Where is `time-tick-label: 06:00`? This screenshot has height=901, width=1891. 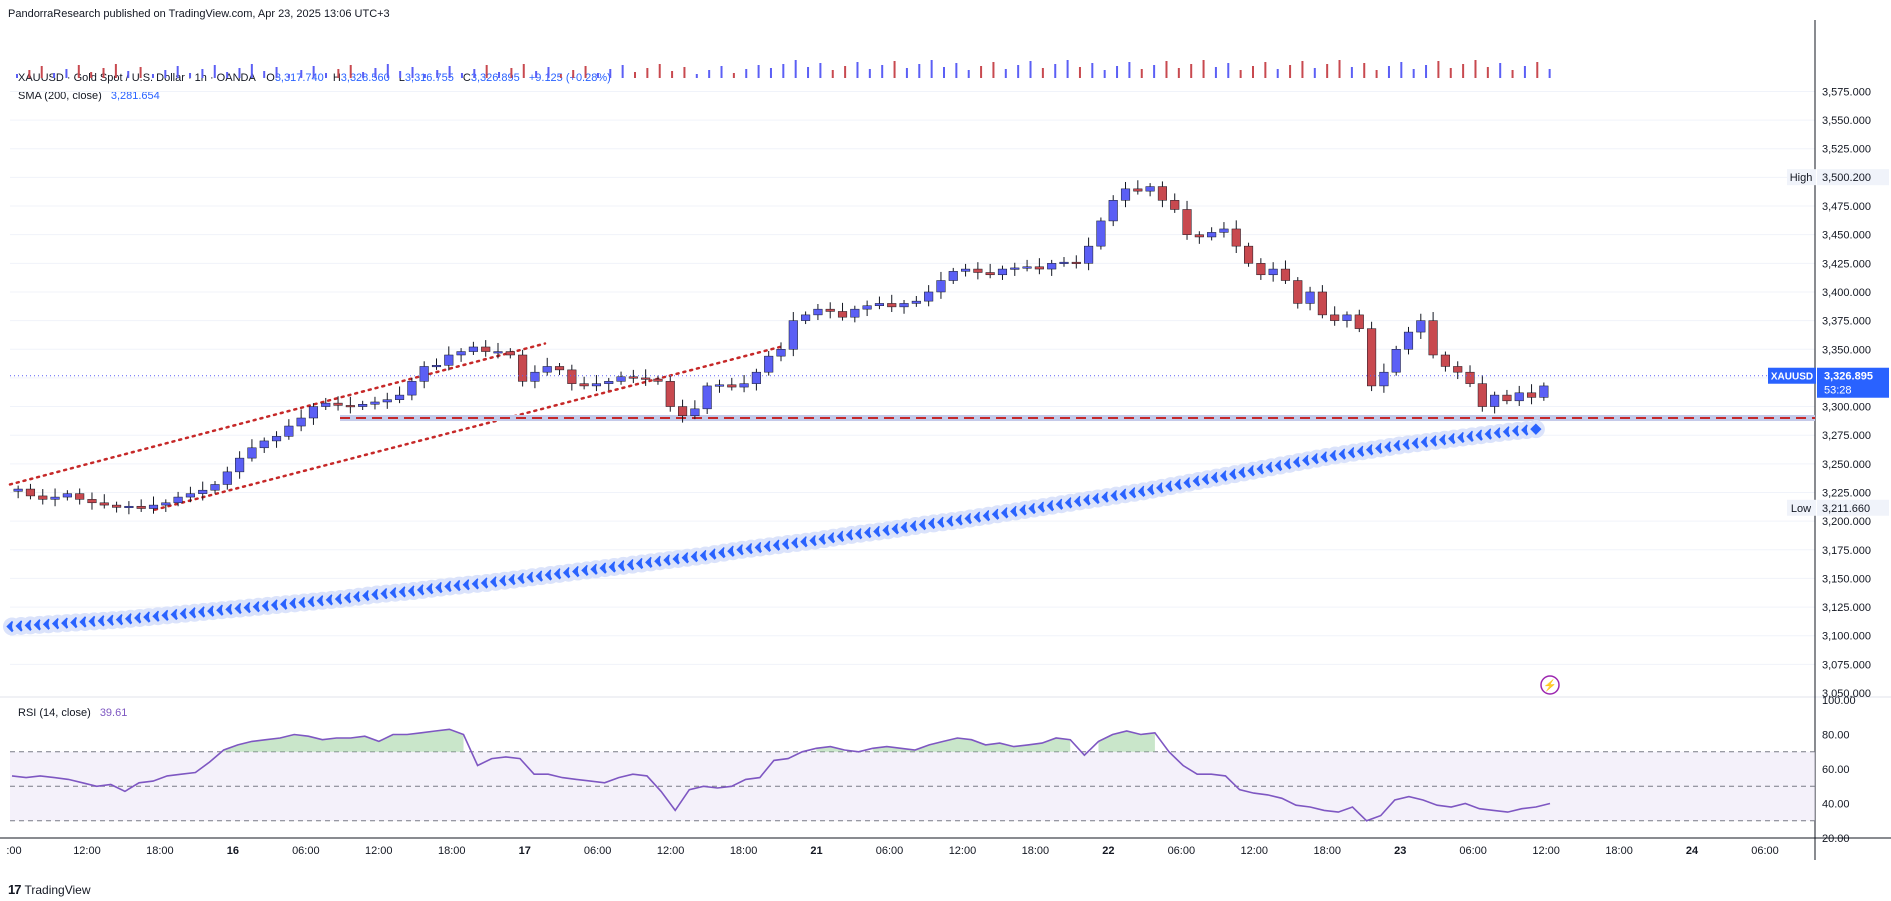
time-tick-label: 06:00 is located at coordinates (306, 851).